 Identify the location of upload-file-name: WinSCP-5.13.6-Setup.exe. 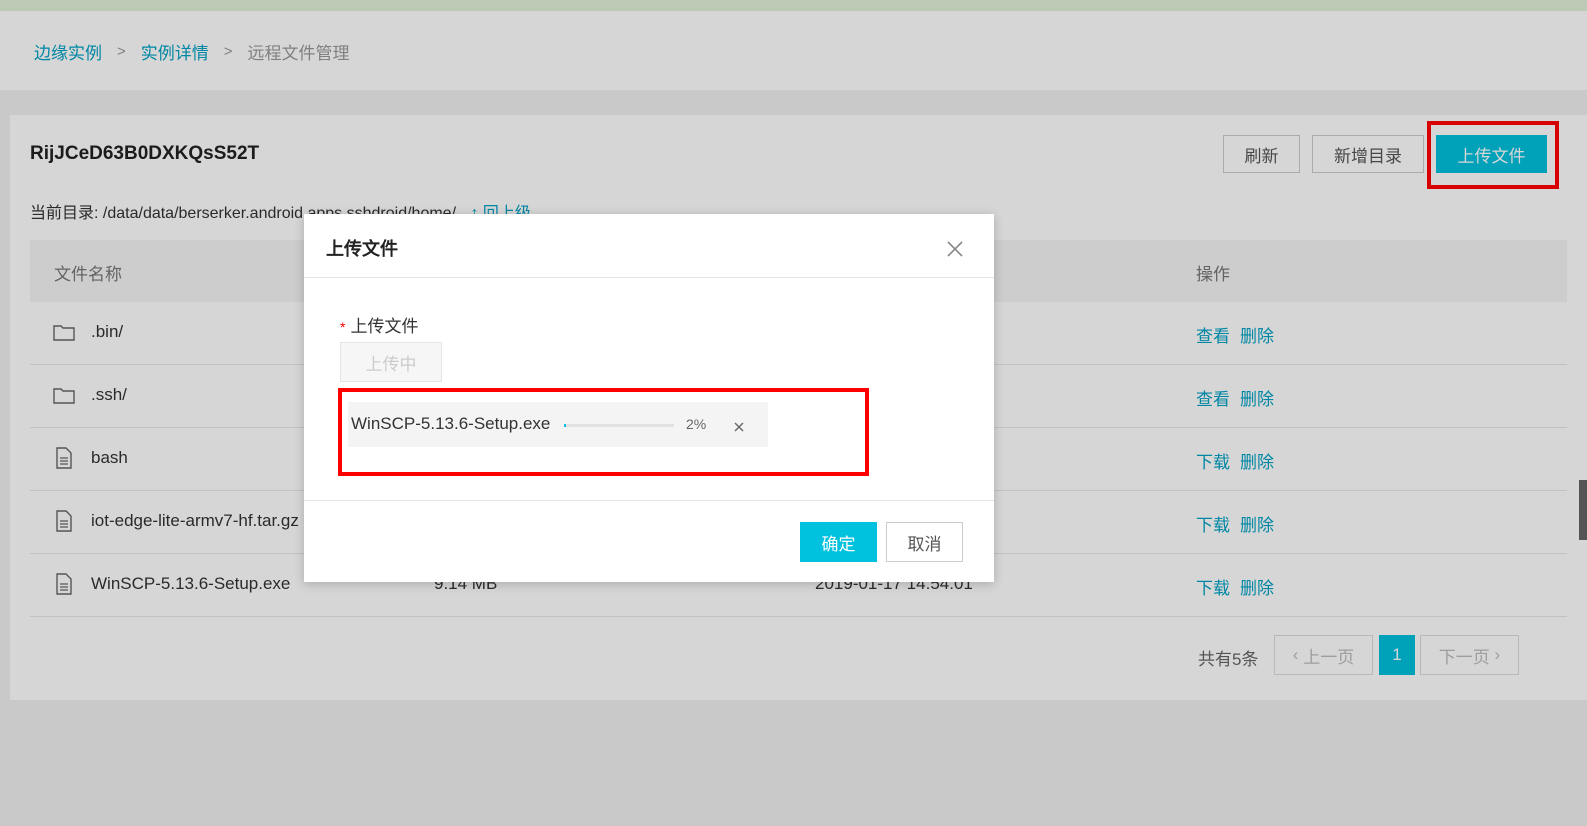
(451, 423).